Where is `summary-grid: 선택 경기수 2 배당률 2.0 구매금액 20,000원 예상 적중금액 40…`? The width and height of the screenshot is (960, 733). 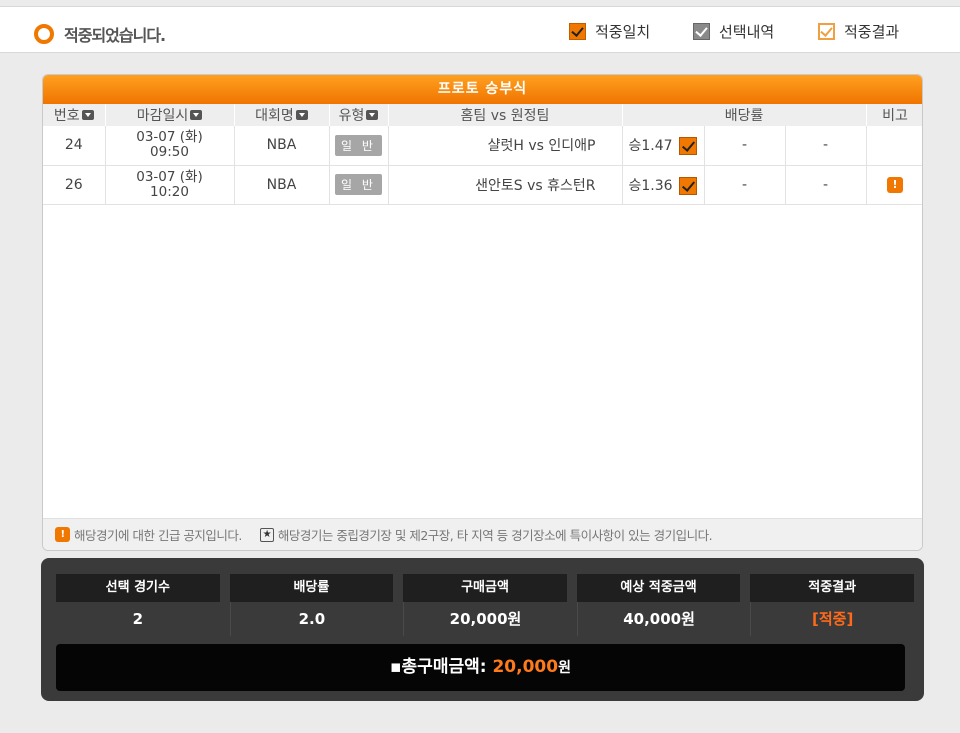
summary-grid: 선택 경기수 2 배당률 2.0 구매금액 20,000원 예상 적중금액 40… is located at coordinates (485, 605).